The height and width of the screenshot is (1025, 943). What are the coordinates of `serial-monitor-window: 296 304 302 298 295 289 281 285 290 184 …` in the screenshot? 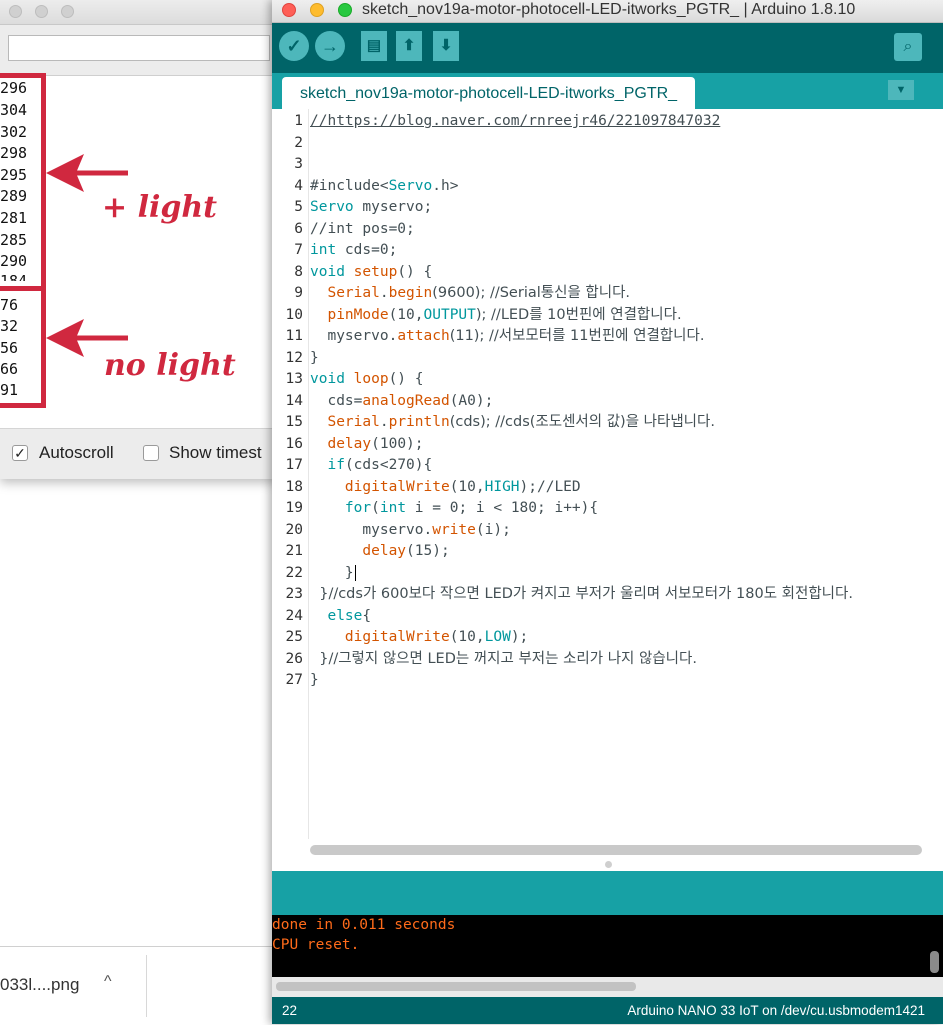 It's located at (139, 239).